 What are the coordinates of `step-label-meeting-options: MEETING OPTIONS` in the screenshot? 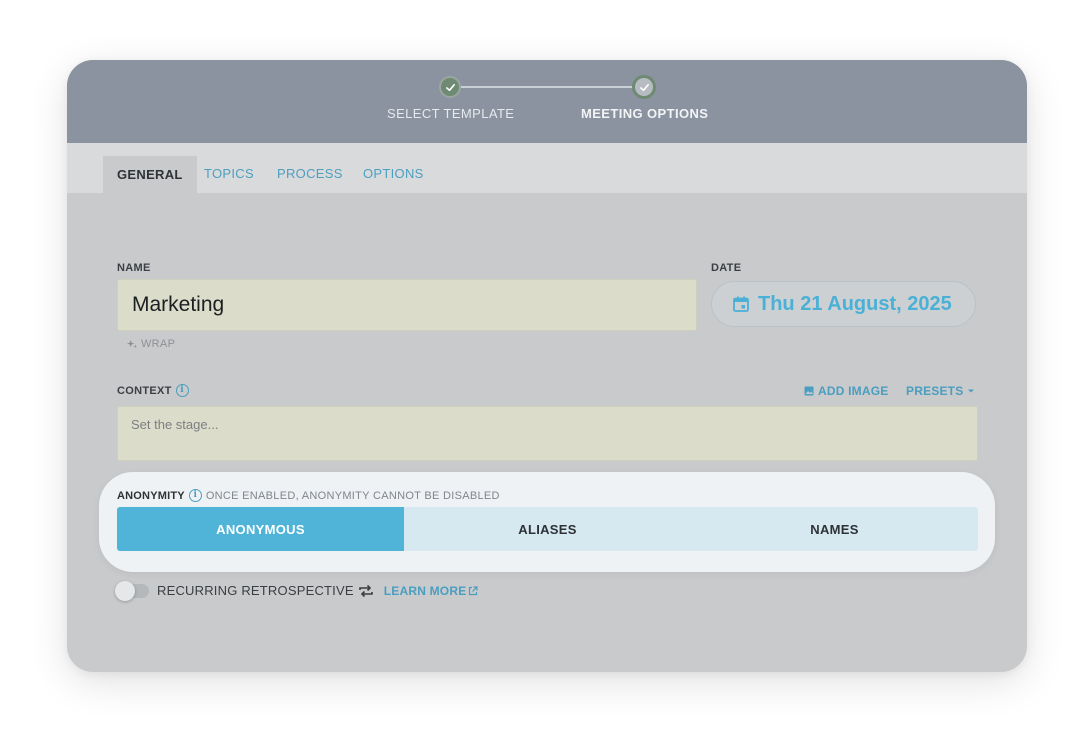 It's located at (645, 113).